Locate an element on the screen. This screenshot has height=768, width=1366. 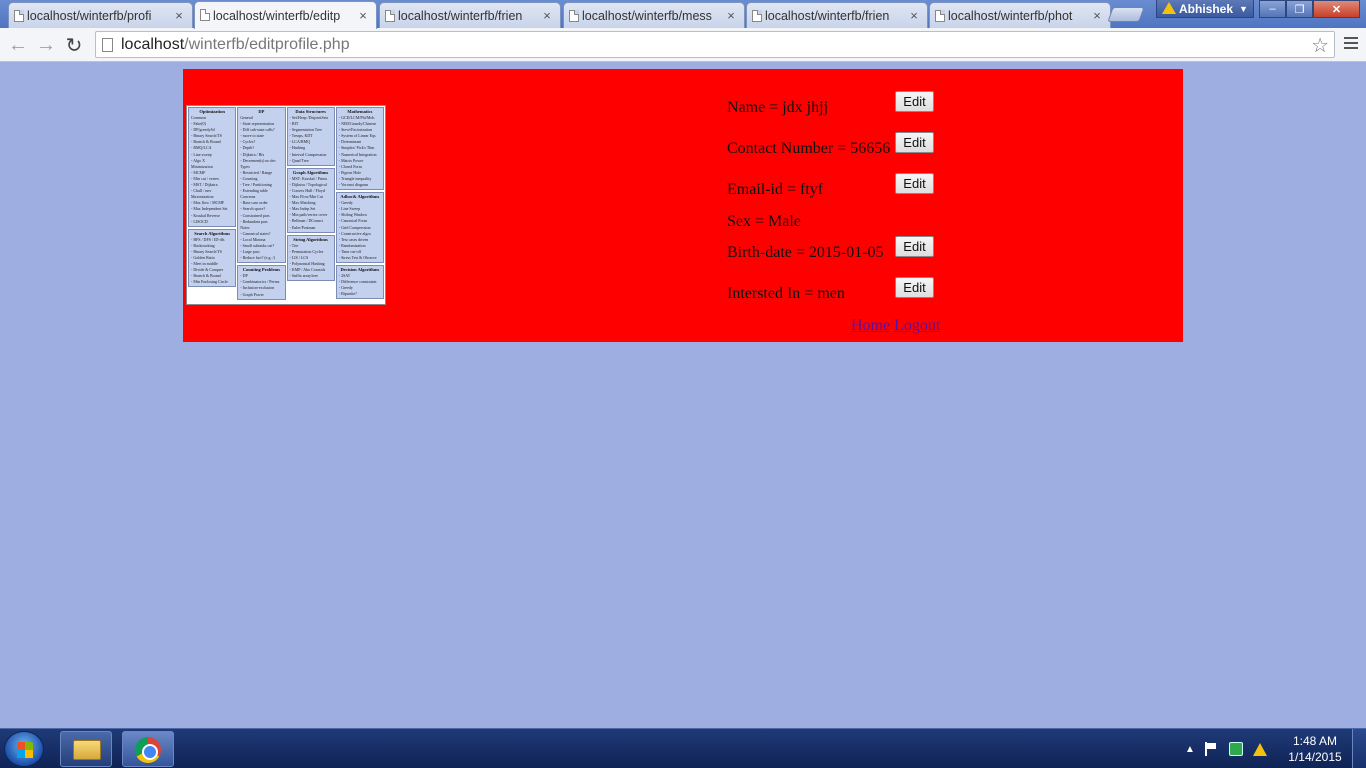
network-icon is located at coordinates (1235, 749).